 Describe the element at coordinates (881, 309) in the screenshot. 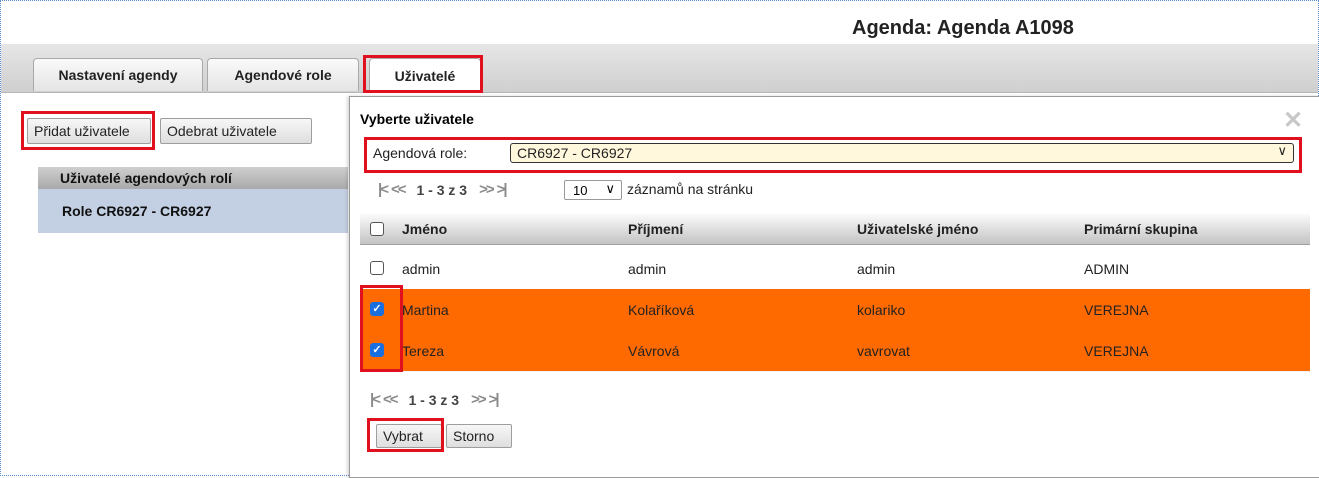

I see `cell-username: kolariko` at that location.